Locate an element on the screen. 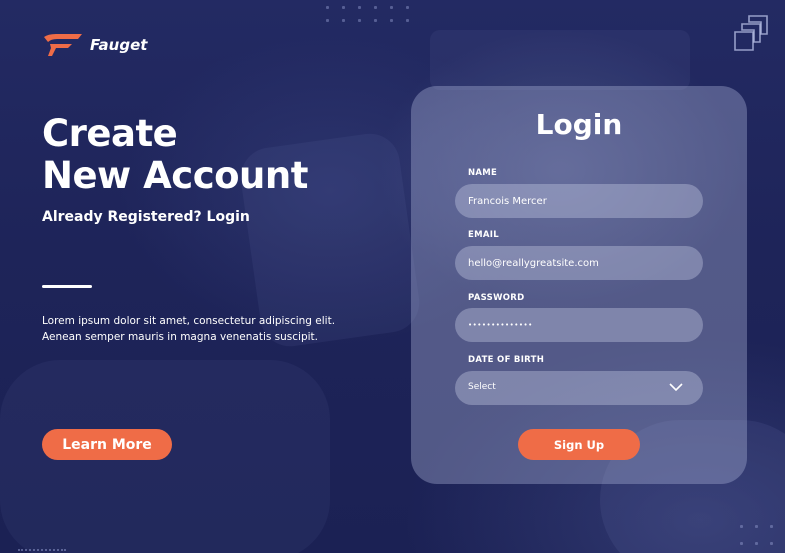 The height and width of the screenshot is (553, 785). fauget-logo-icon is located at coordinates (63, 45).